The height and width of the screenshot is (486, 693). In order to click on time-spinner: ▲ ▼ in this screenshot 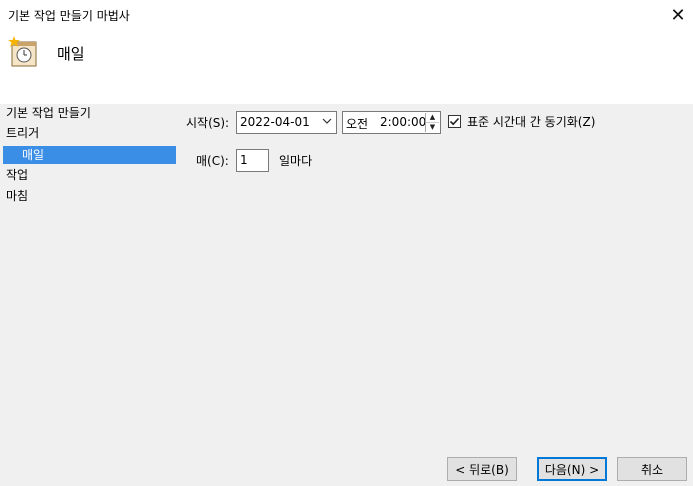, I will do `click(432, 122)`.